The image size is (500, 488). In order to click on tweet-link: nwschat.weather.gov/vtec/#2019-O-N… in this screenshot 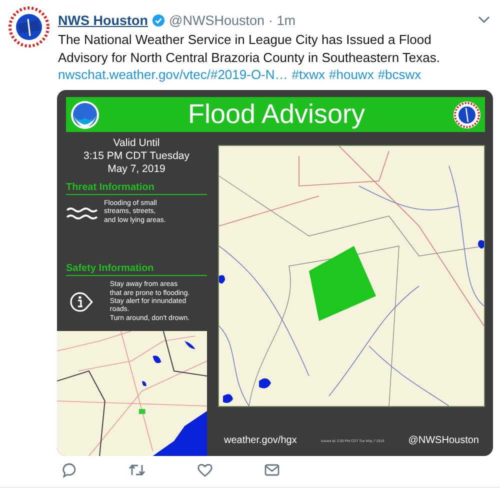, I will do `click(173, 75)`.